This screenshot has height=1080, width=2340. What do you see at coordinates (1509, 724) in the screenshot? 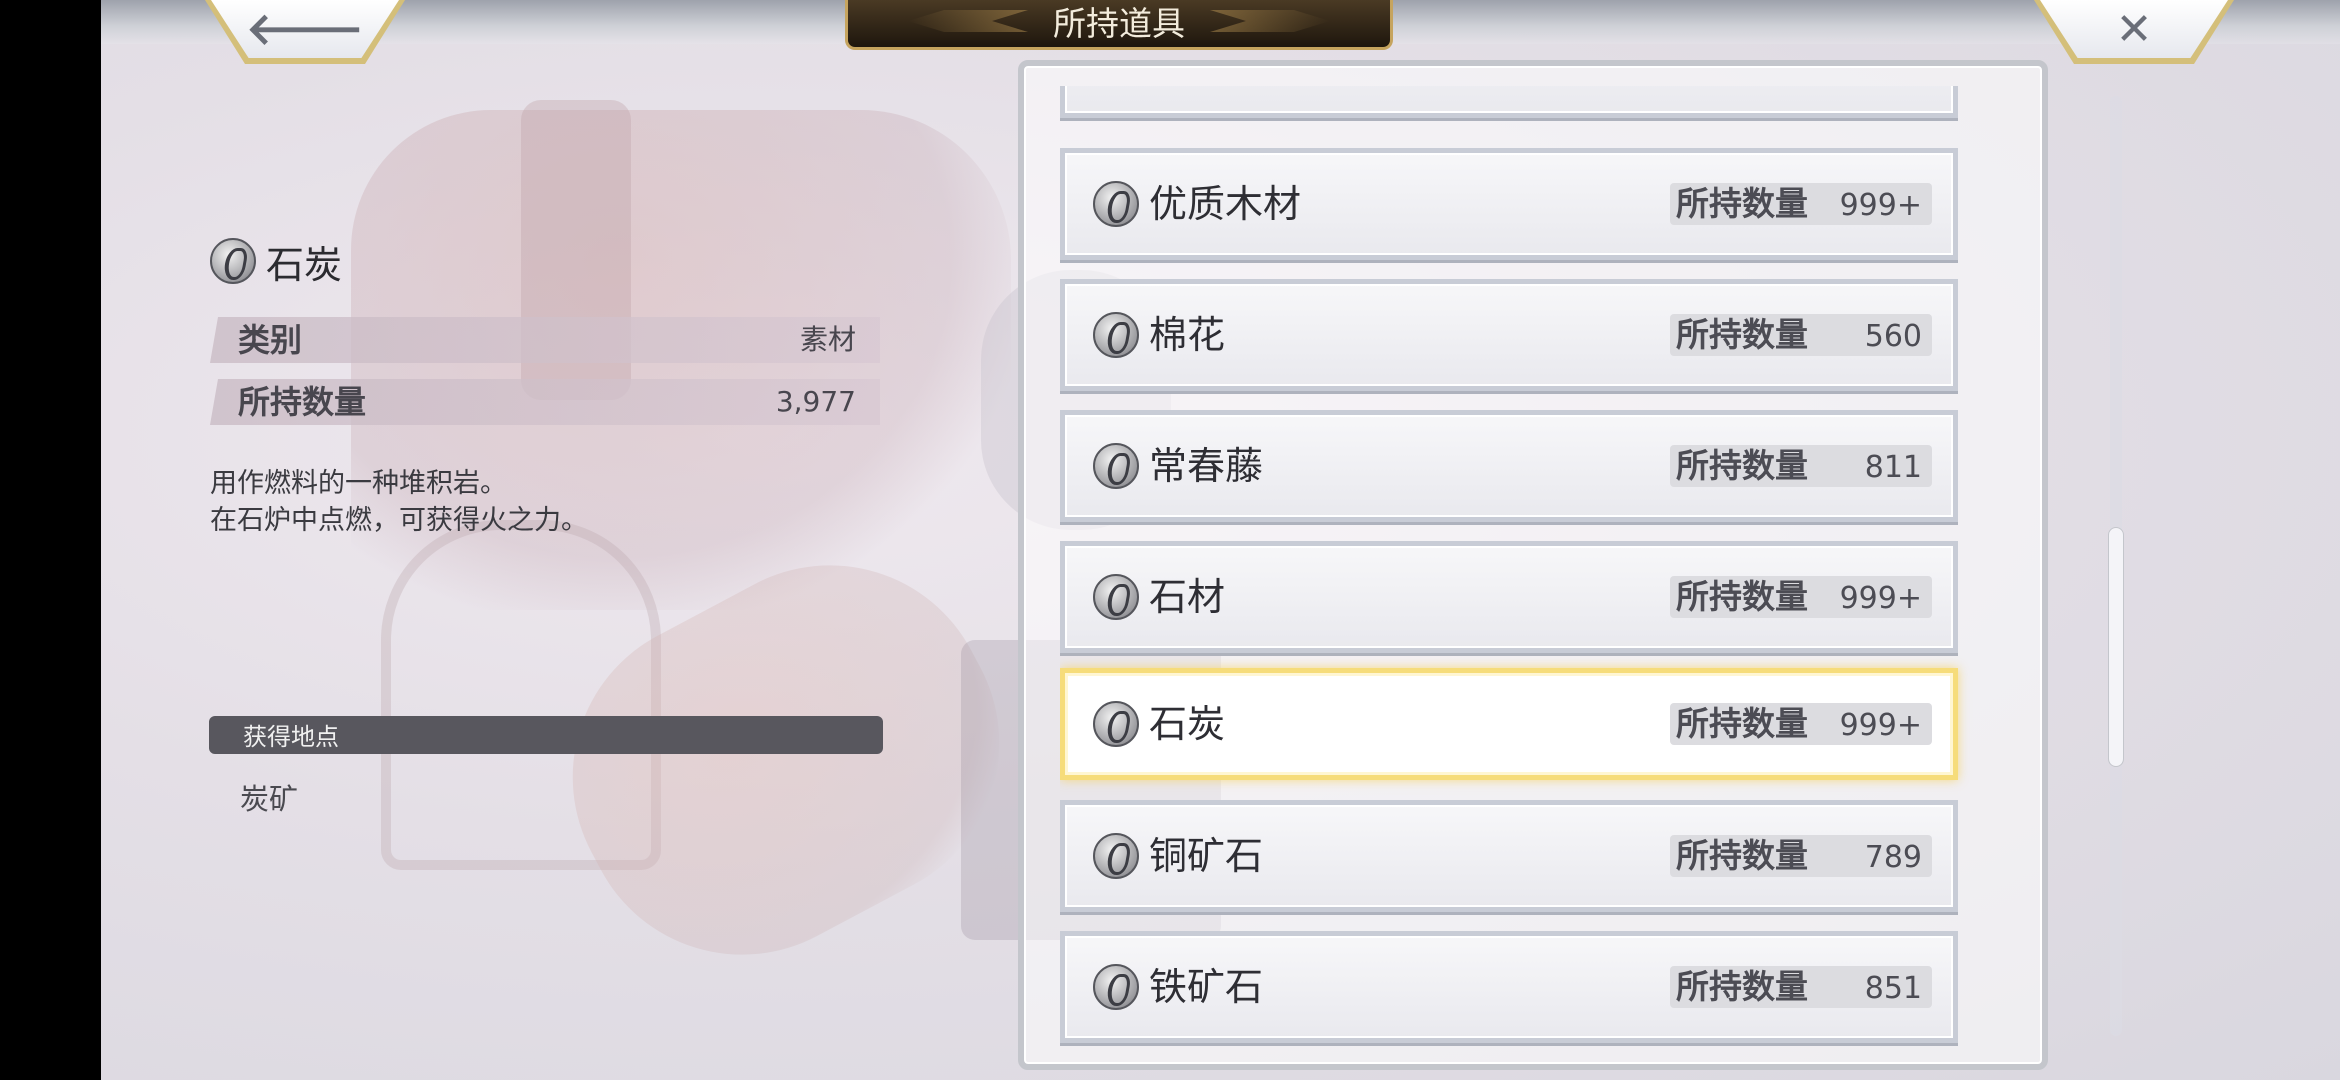
I see `inventory-row-selected: 石炭 所持数量 999+` at bounding box center [1509, 724].